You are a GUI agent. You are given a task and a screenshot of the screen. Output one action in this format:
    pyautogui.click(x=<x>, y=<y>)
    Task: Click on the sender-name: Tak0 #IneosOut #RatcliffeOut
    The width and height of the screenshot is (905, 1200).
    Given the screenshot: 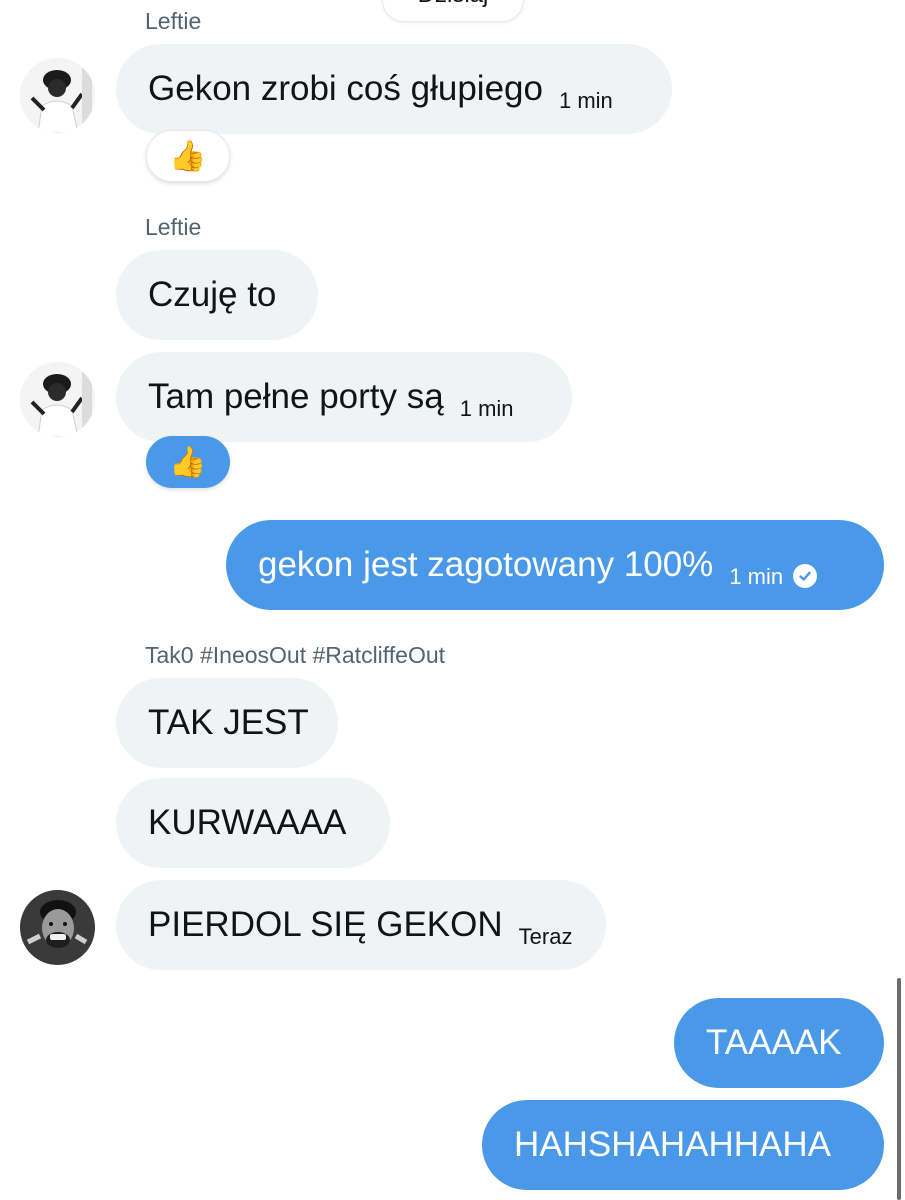 What is the action you would take?
    pyautogui.click(x=295, y=655)
    